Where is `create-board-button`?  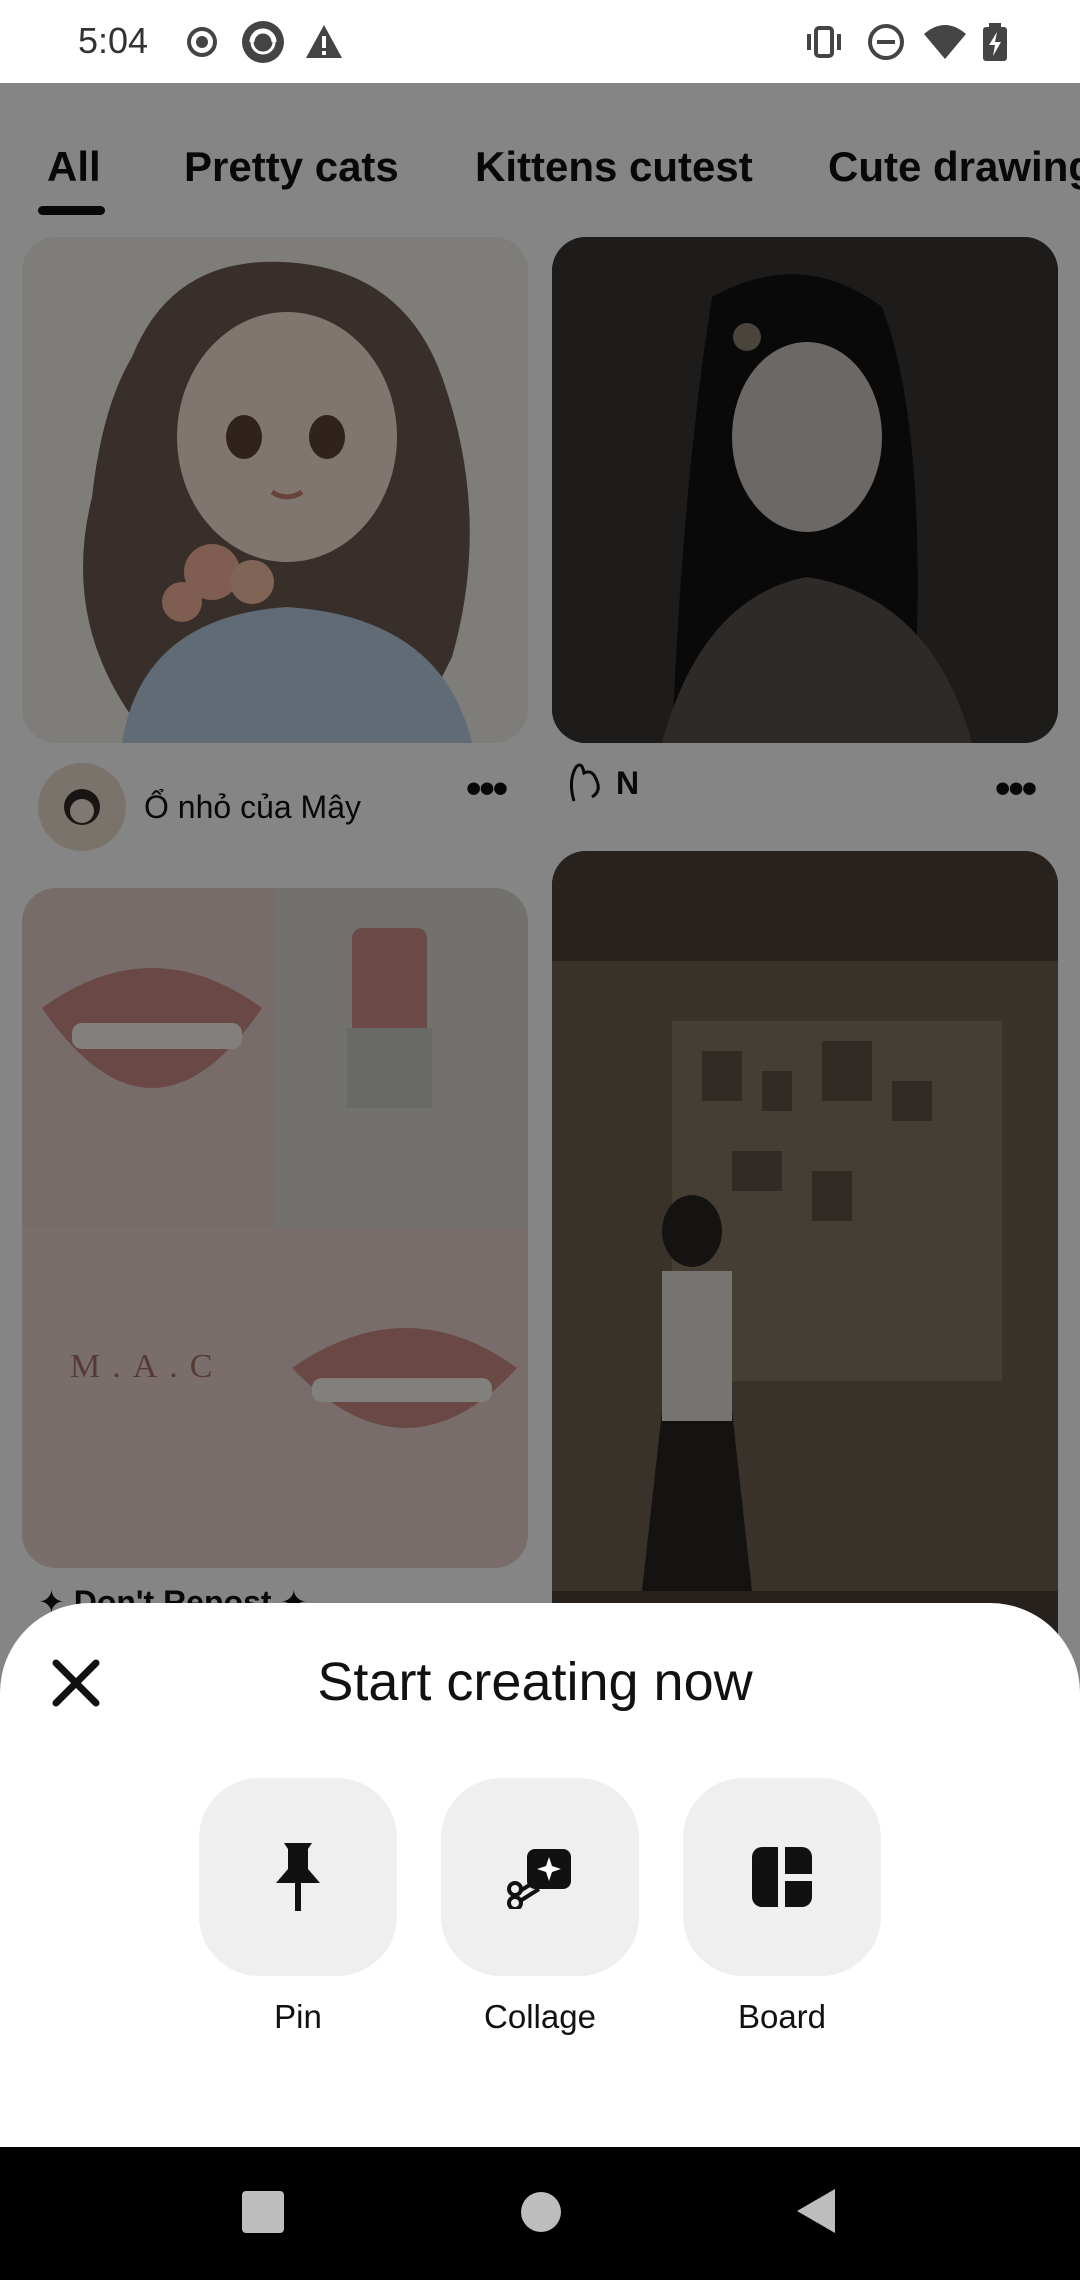 create-board-button is located at coordinates (782, 1877).